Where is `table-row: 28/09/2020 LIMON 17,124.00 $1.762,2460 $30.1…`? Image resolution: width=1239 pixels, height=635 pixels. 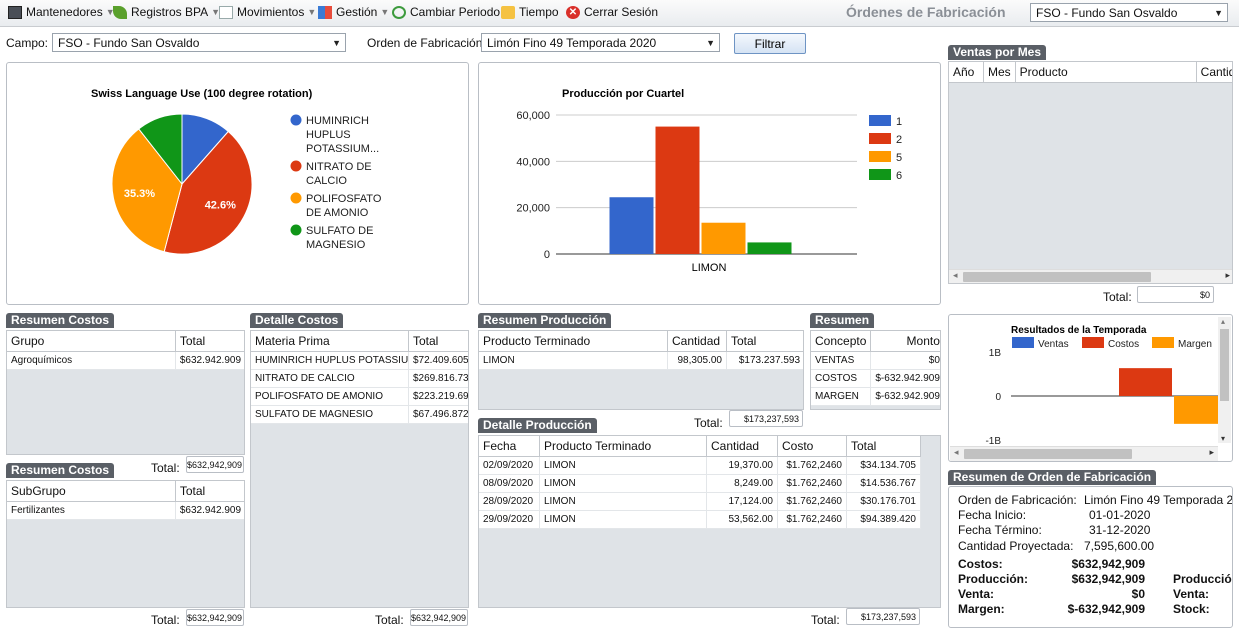 table-row: 28/09/2020 LIMON 17,124.00 $1.762,2460 $30.1… is located at coordinates (700, 501).